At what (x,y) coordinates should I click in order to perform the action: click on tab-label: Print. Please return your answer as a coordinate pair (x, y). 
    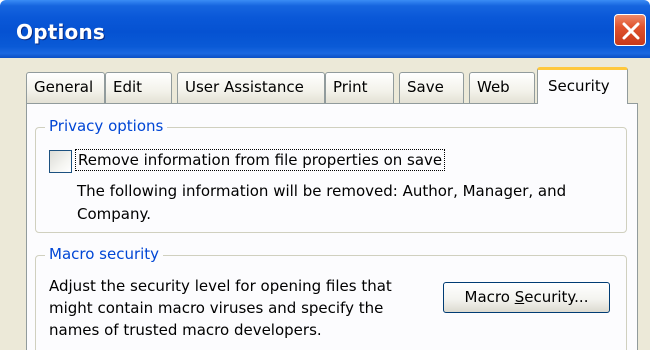
    Looking at the image, I should click on (350, 87).